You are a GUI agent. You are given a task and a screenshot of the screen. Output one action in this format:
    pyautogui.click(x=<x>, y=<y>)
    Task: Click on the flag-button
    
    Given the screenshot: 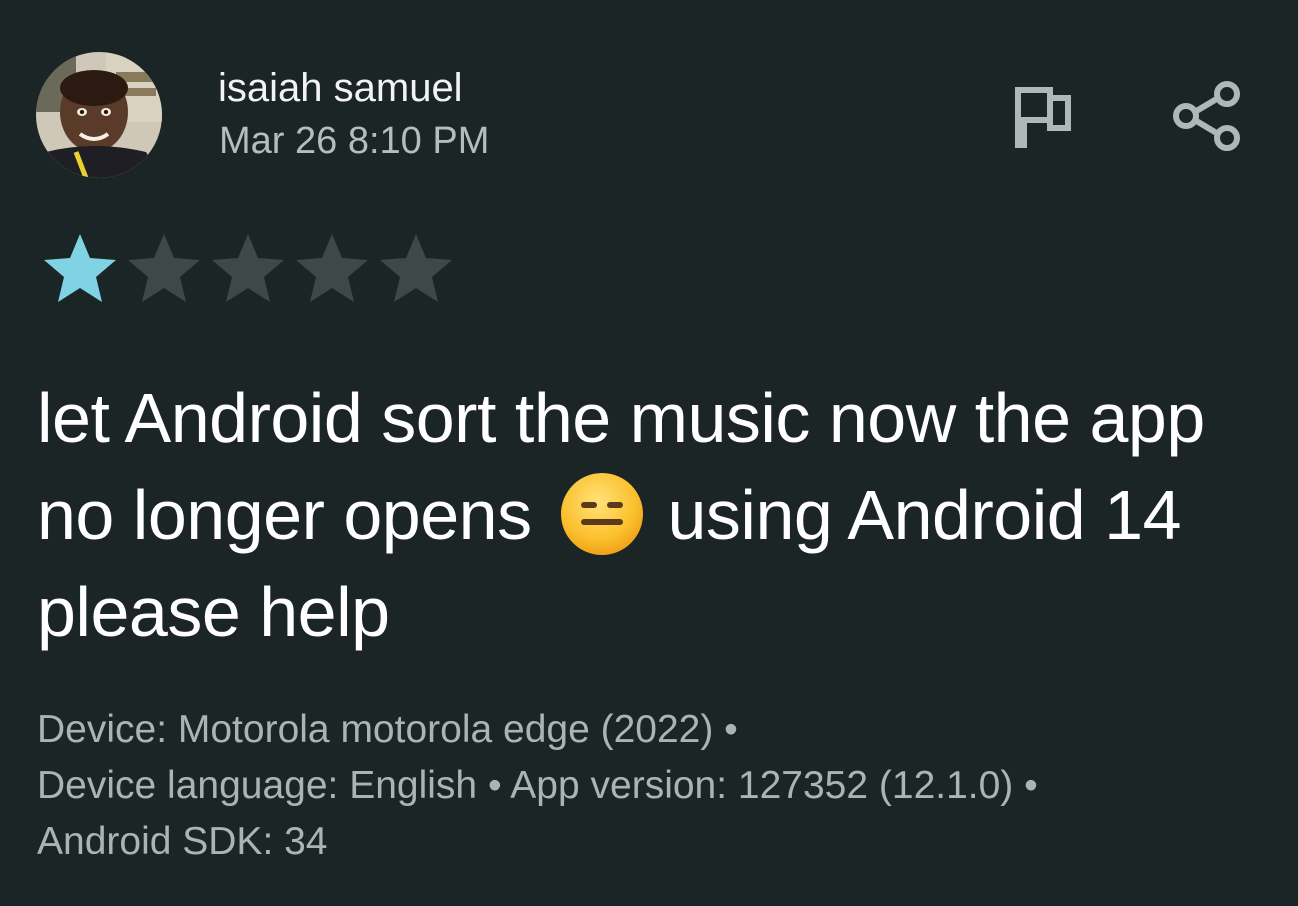 What is the action you would take?
    pyautogui.click(x=1043, y=117)
    